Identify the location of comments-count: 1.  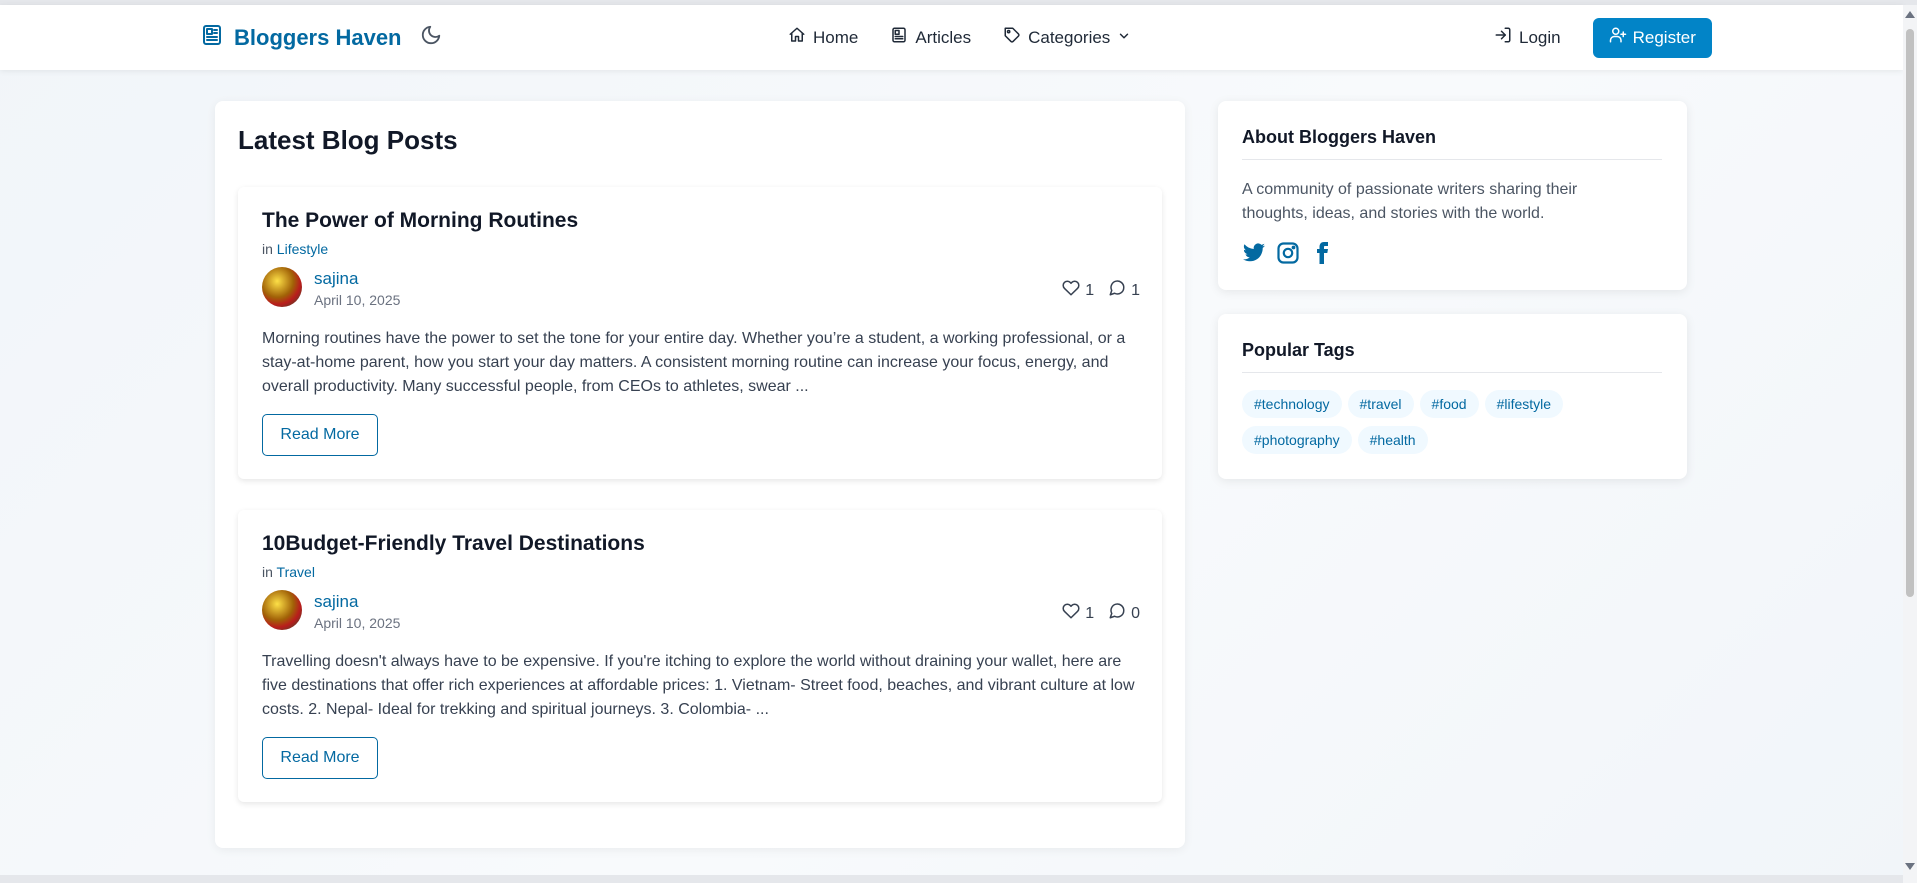
(1124, 290).